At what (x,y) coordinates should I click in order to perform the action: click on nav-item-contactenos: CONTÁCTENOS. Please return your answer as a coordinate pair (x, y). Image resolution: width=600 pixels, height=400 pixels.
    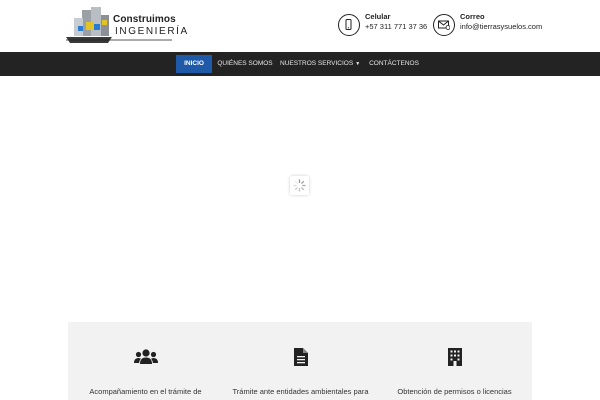
    Looking at the image, I should click on (394, 64).